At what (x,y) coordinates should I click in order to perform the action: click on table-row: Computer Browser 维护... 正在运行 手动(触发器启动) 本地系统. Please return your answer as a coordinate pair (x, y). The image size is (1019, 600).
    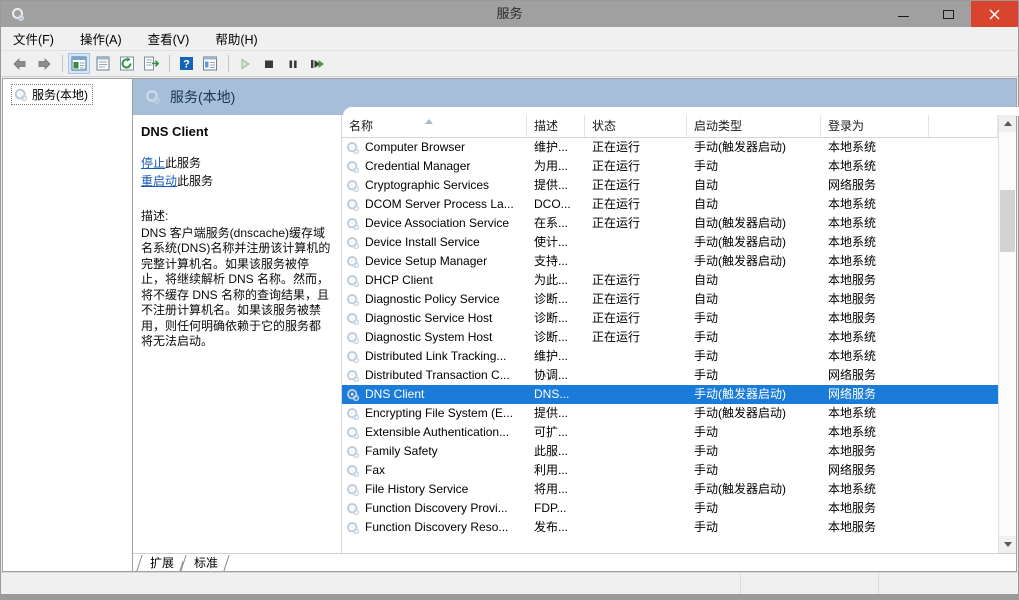
    Looking at the image, I should click on (670, 147).